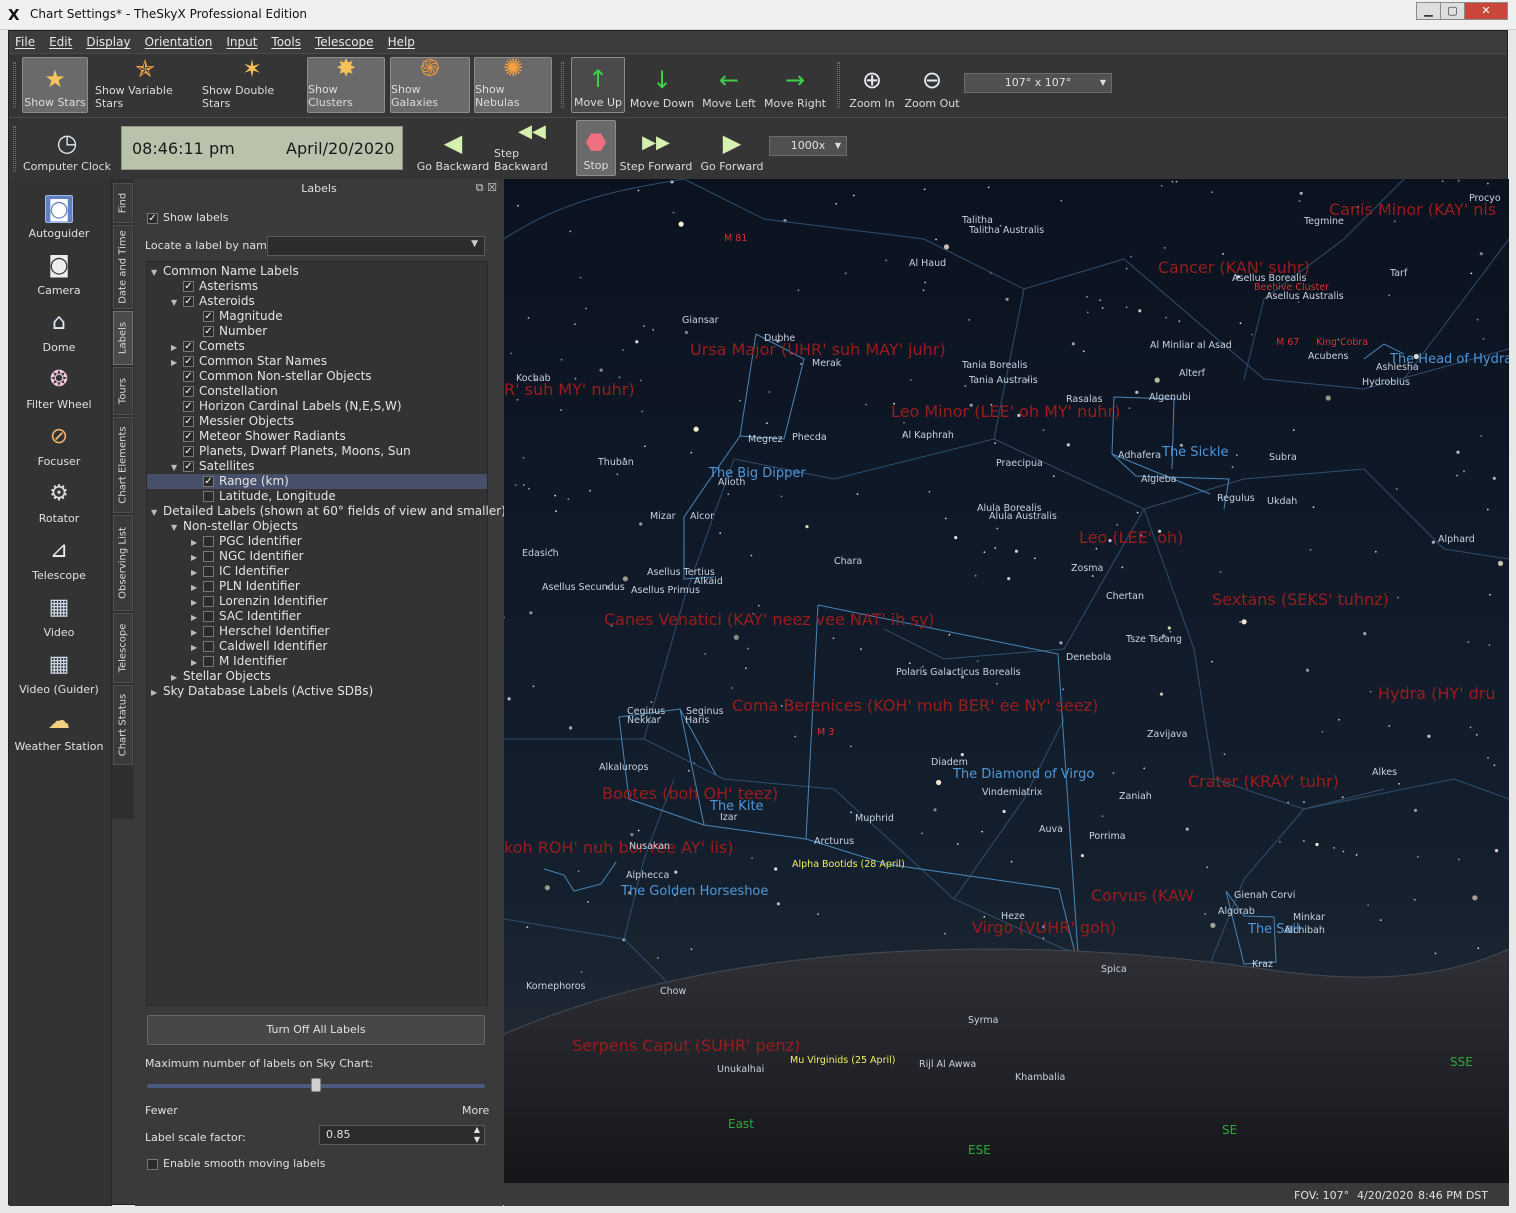 The height and width of the screenshot is (1213, 1516). What do you see at coordinates (317, 286) in the screenshot?
I see `tree-row: ✓ Asterisms` at bounding box center [317, 286].